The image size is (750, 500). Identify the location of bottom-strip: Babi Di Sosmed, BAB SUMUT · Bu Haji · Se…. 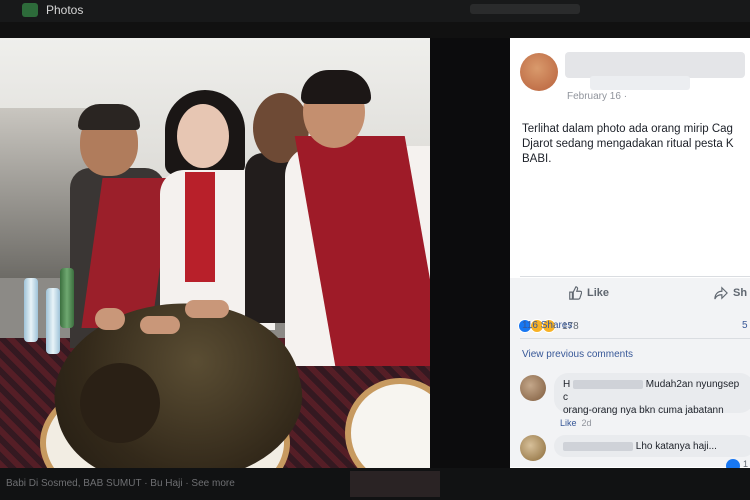
(375, 484).